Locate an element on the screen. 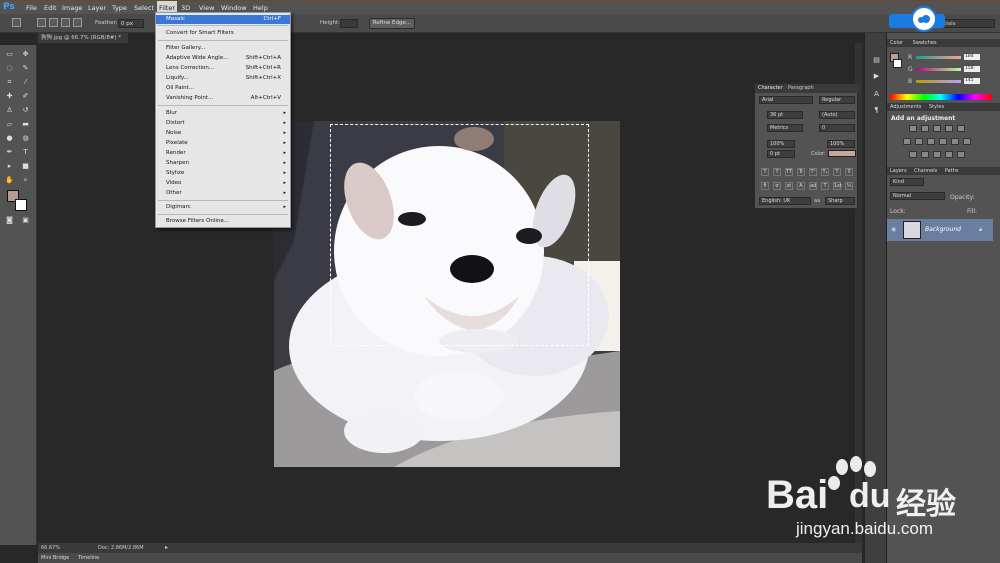 This screenshot has height=563, width=1000. tab-layers: Layers is located at coordinates (898, 171).